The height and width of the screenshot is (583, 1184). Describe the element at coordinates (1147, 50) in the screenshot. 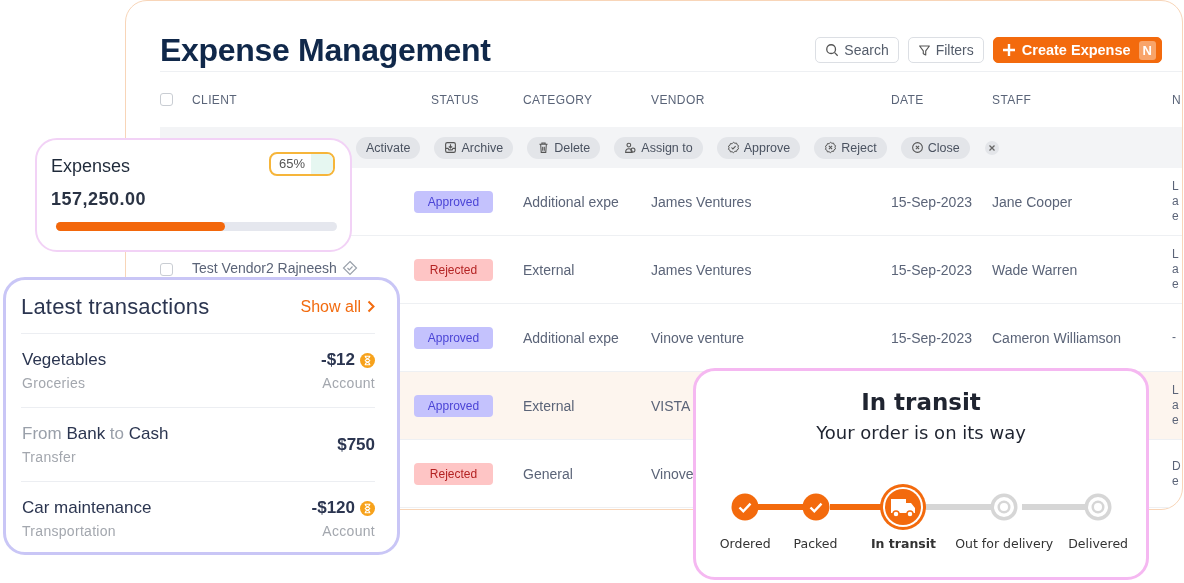

I see `shortcut-key: N` at that location.